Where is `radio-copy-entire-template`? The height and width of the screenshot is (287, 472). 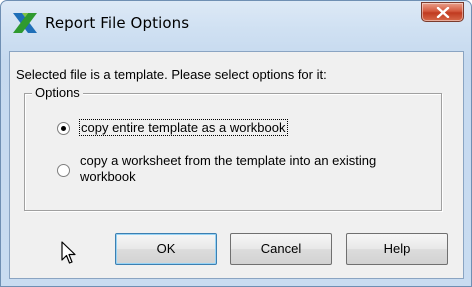 radio-copy-entire-template is located at coordinates (63, 128).